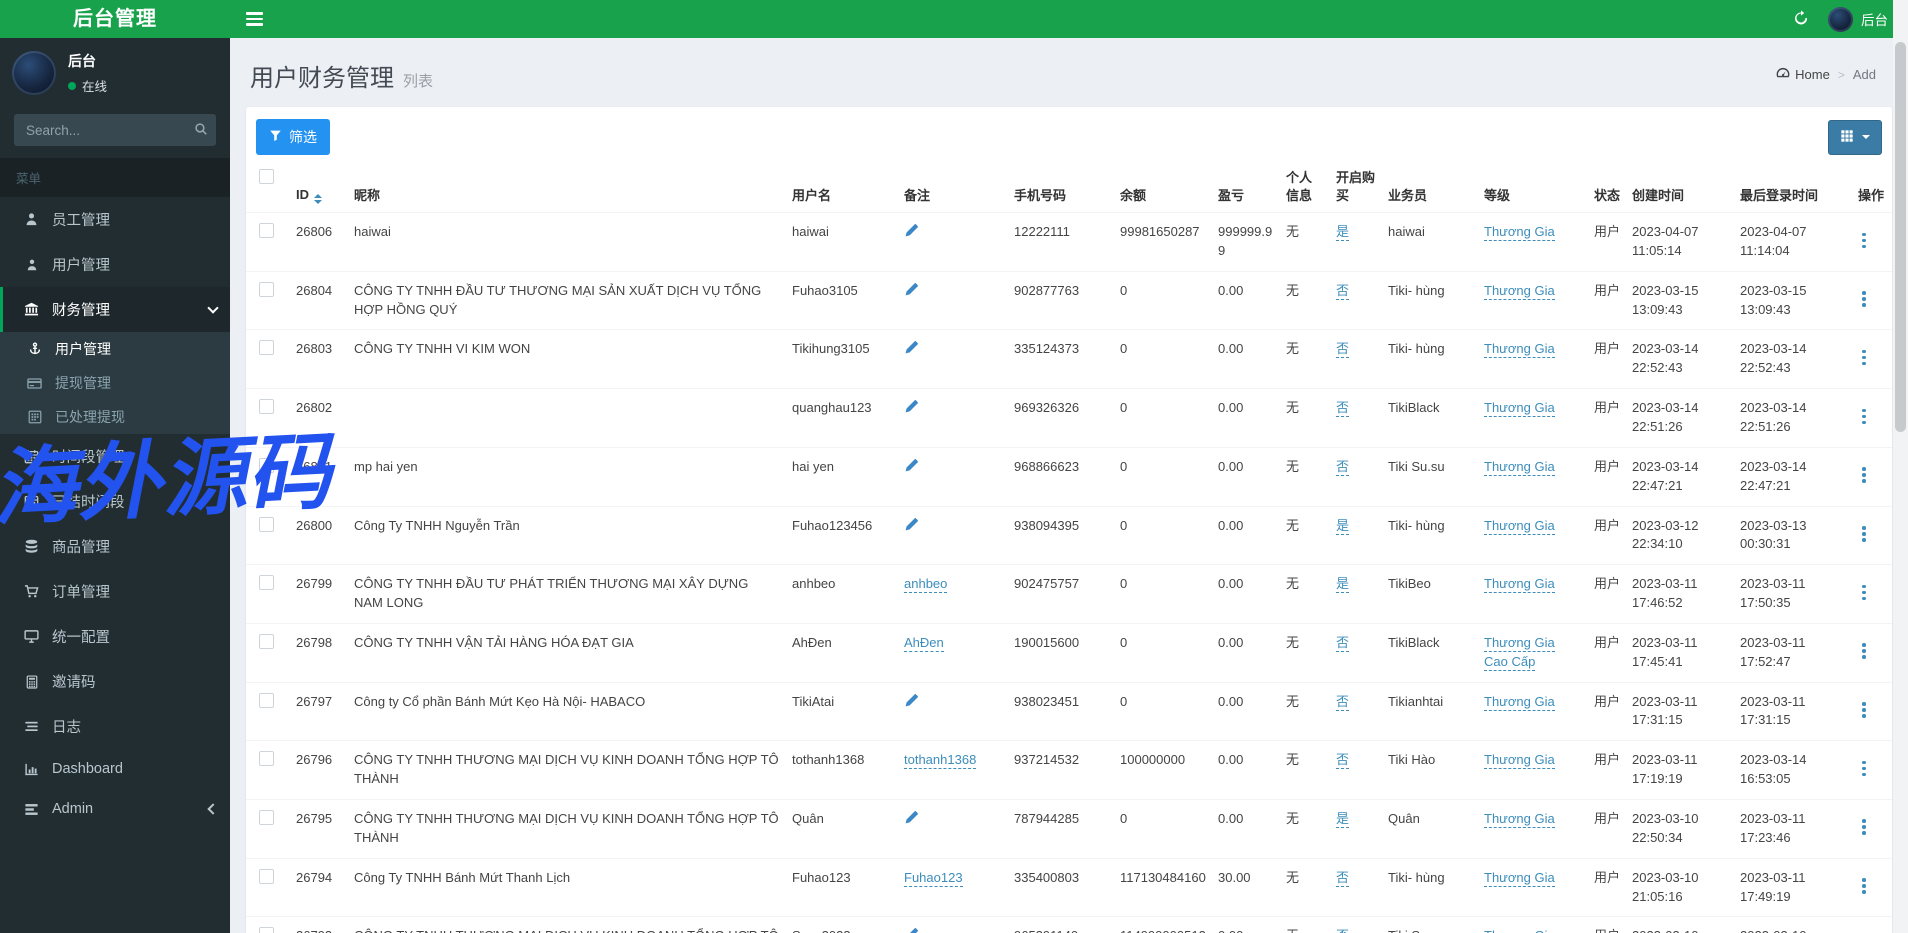 Image resolution: width=1908 pixels, height=933 pixels. I want to click on cell-created: 2023-03-11 17:45:41, so click(1680, 652).